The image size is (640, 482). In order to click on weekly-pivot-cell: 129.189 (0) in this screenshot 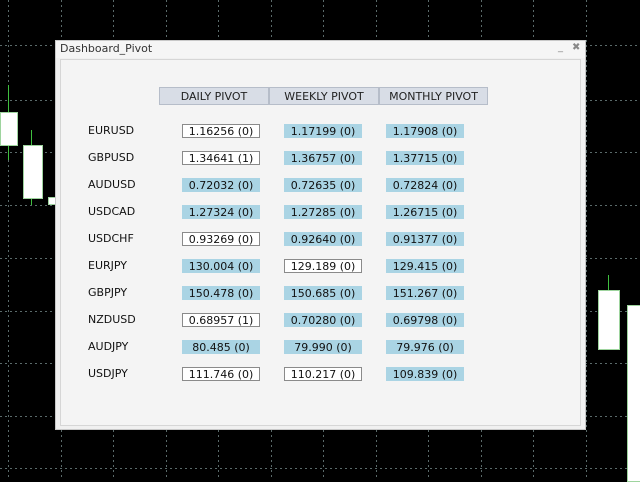, I will do `click(323, 266)`.